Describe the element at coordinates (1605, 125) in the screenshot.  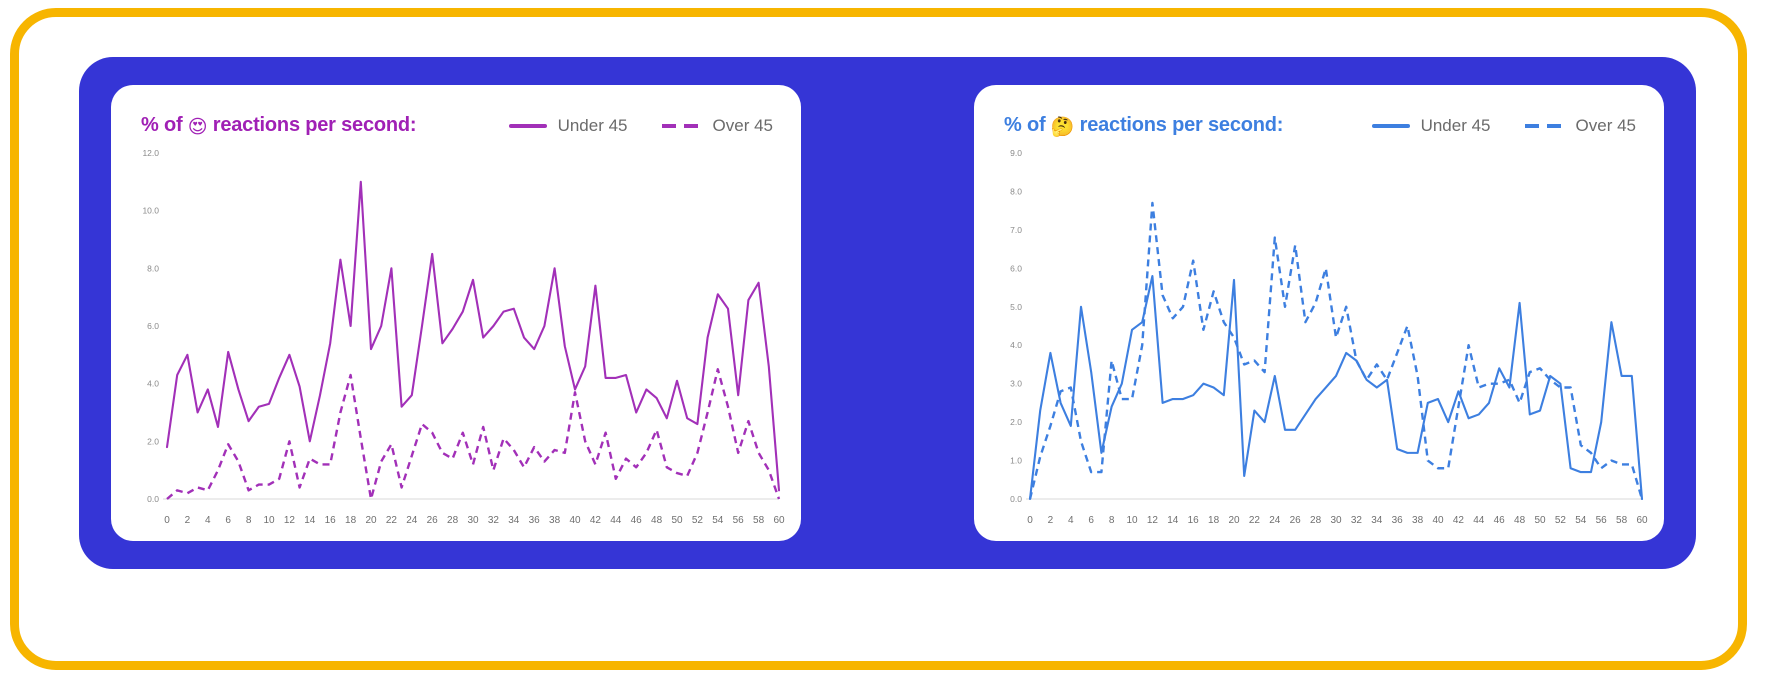
I see `legend-label-over45: Over 45` at that location.